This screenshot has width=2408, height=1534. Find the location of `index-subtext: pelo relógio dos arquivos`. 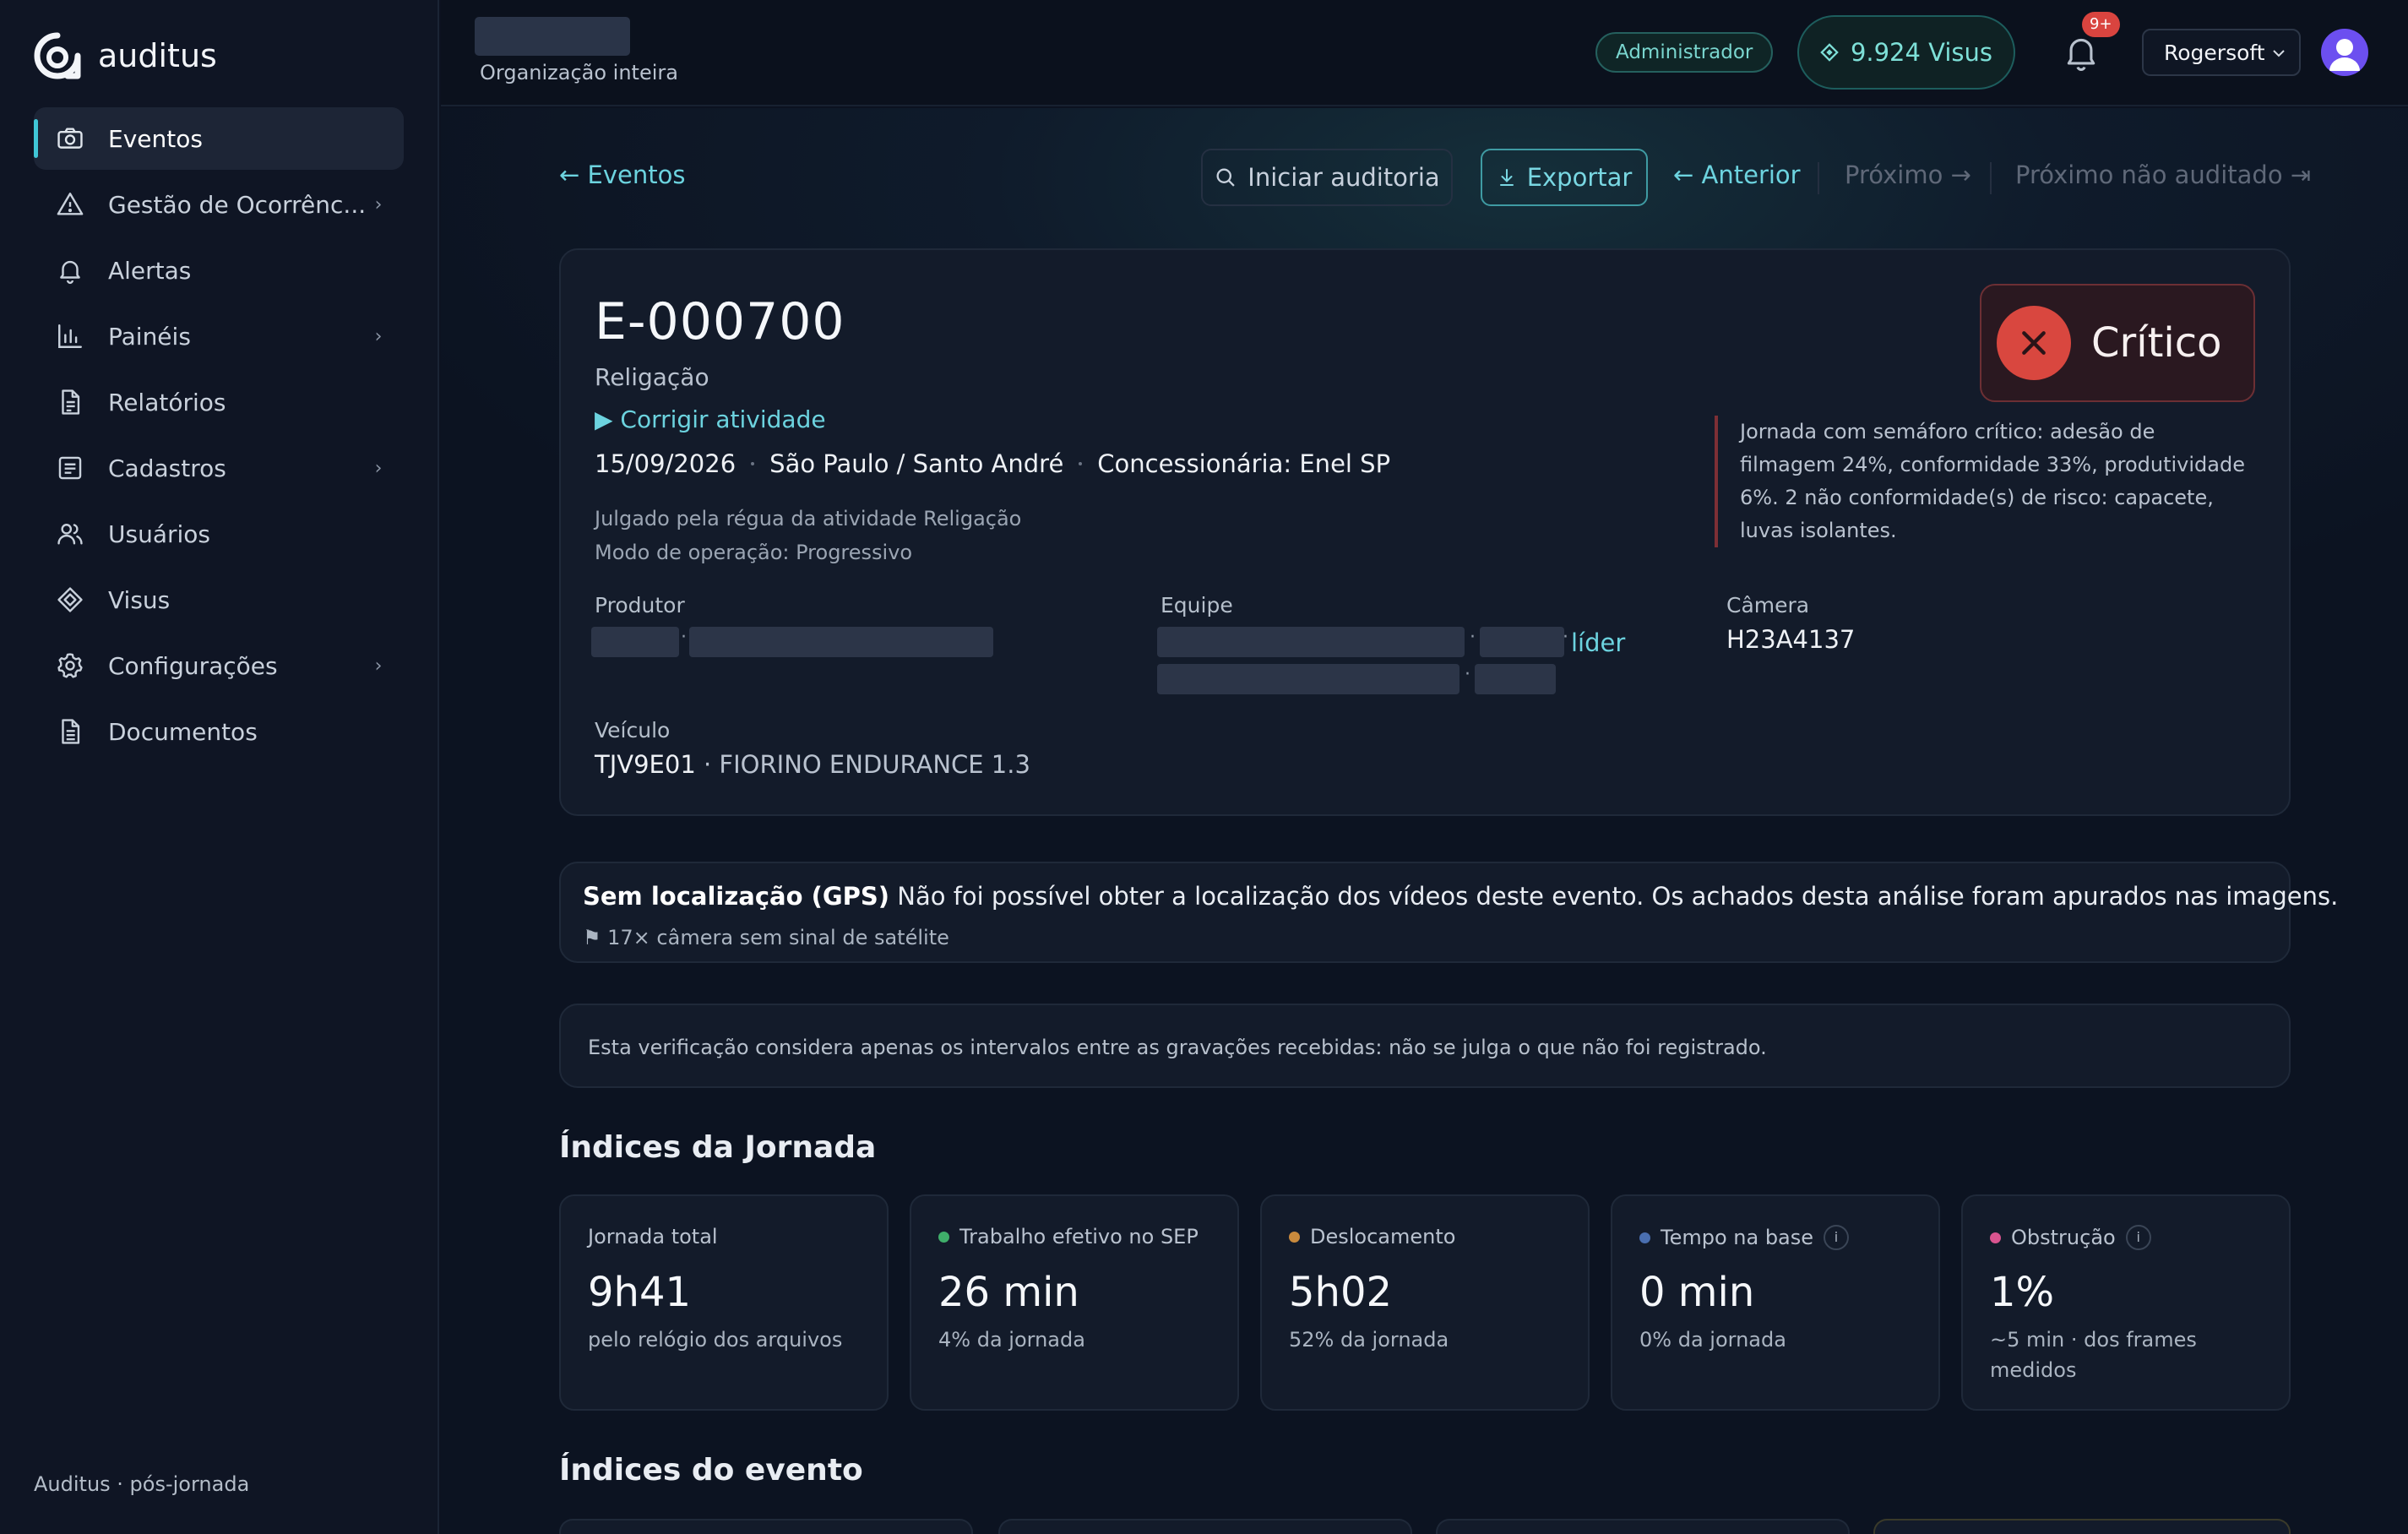

index-subtext: pelo relógio dos arquivos is located at coordinates (715, 1340).